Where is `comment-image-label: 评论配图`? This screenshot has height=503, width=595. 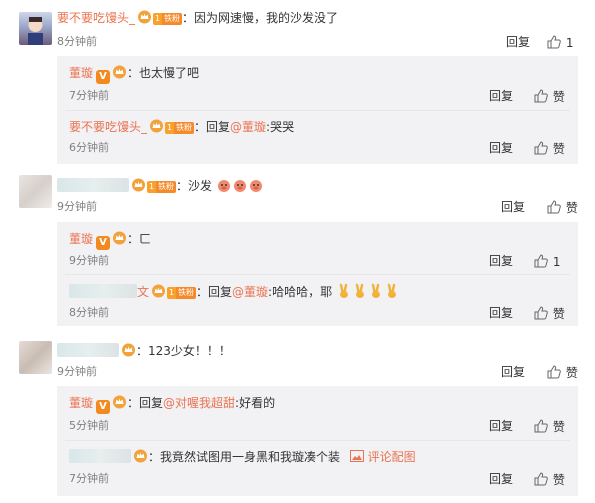 comment-image-label: 评论配图 is located at coordinates (391, 457).